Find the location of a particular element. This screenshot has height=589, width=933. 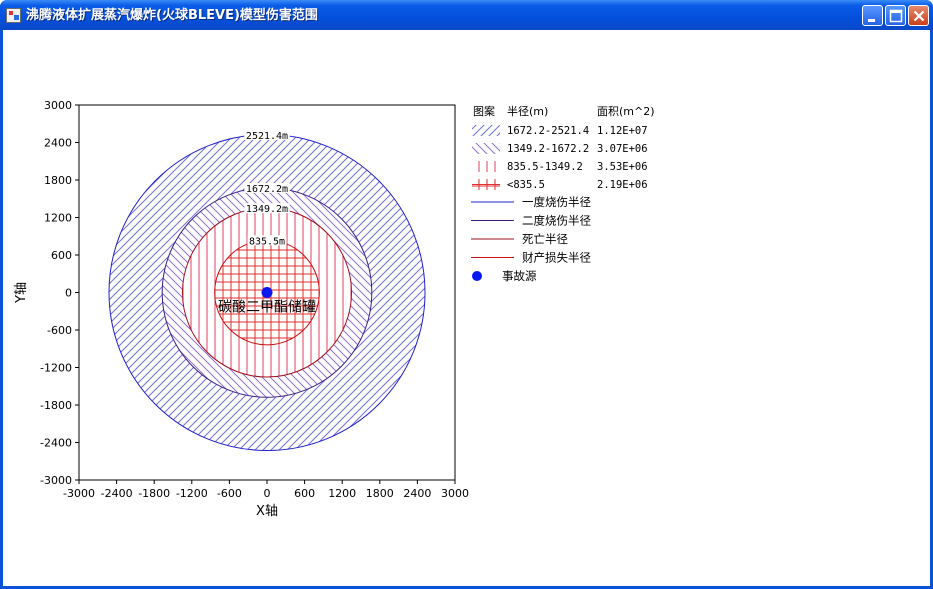

legend-header-1: 半径(m) is located at coordinates (527, 111).